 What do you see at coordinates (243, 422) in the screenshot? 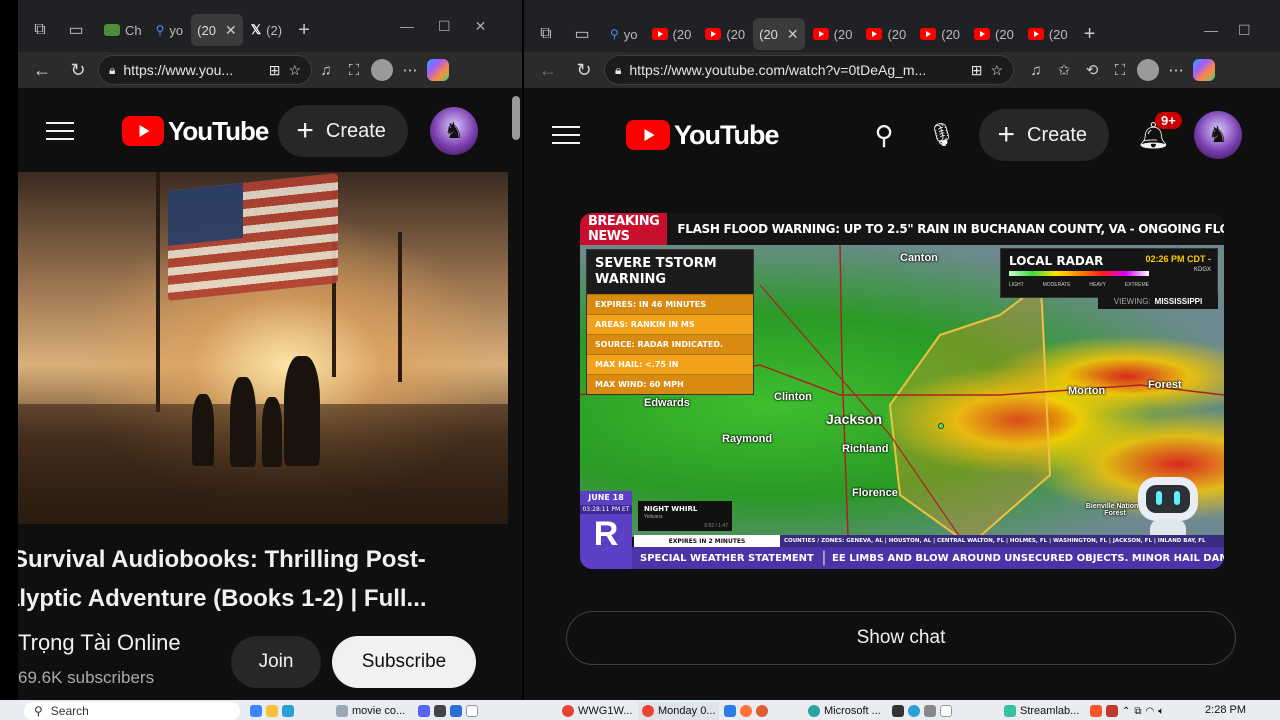
I see `figure-silhouette` at bounding box center [243, 422].